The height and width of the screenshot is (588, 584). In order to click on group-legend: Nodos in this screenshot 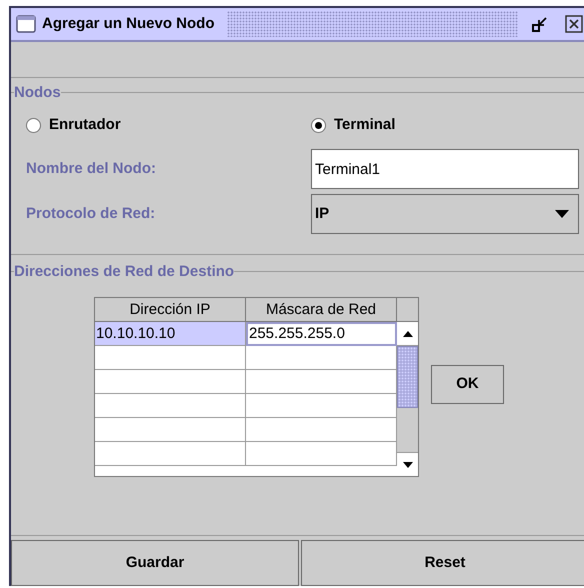, I will do `click(37, 92)`.